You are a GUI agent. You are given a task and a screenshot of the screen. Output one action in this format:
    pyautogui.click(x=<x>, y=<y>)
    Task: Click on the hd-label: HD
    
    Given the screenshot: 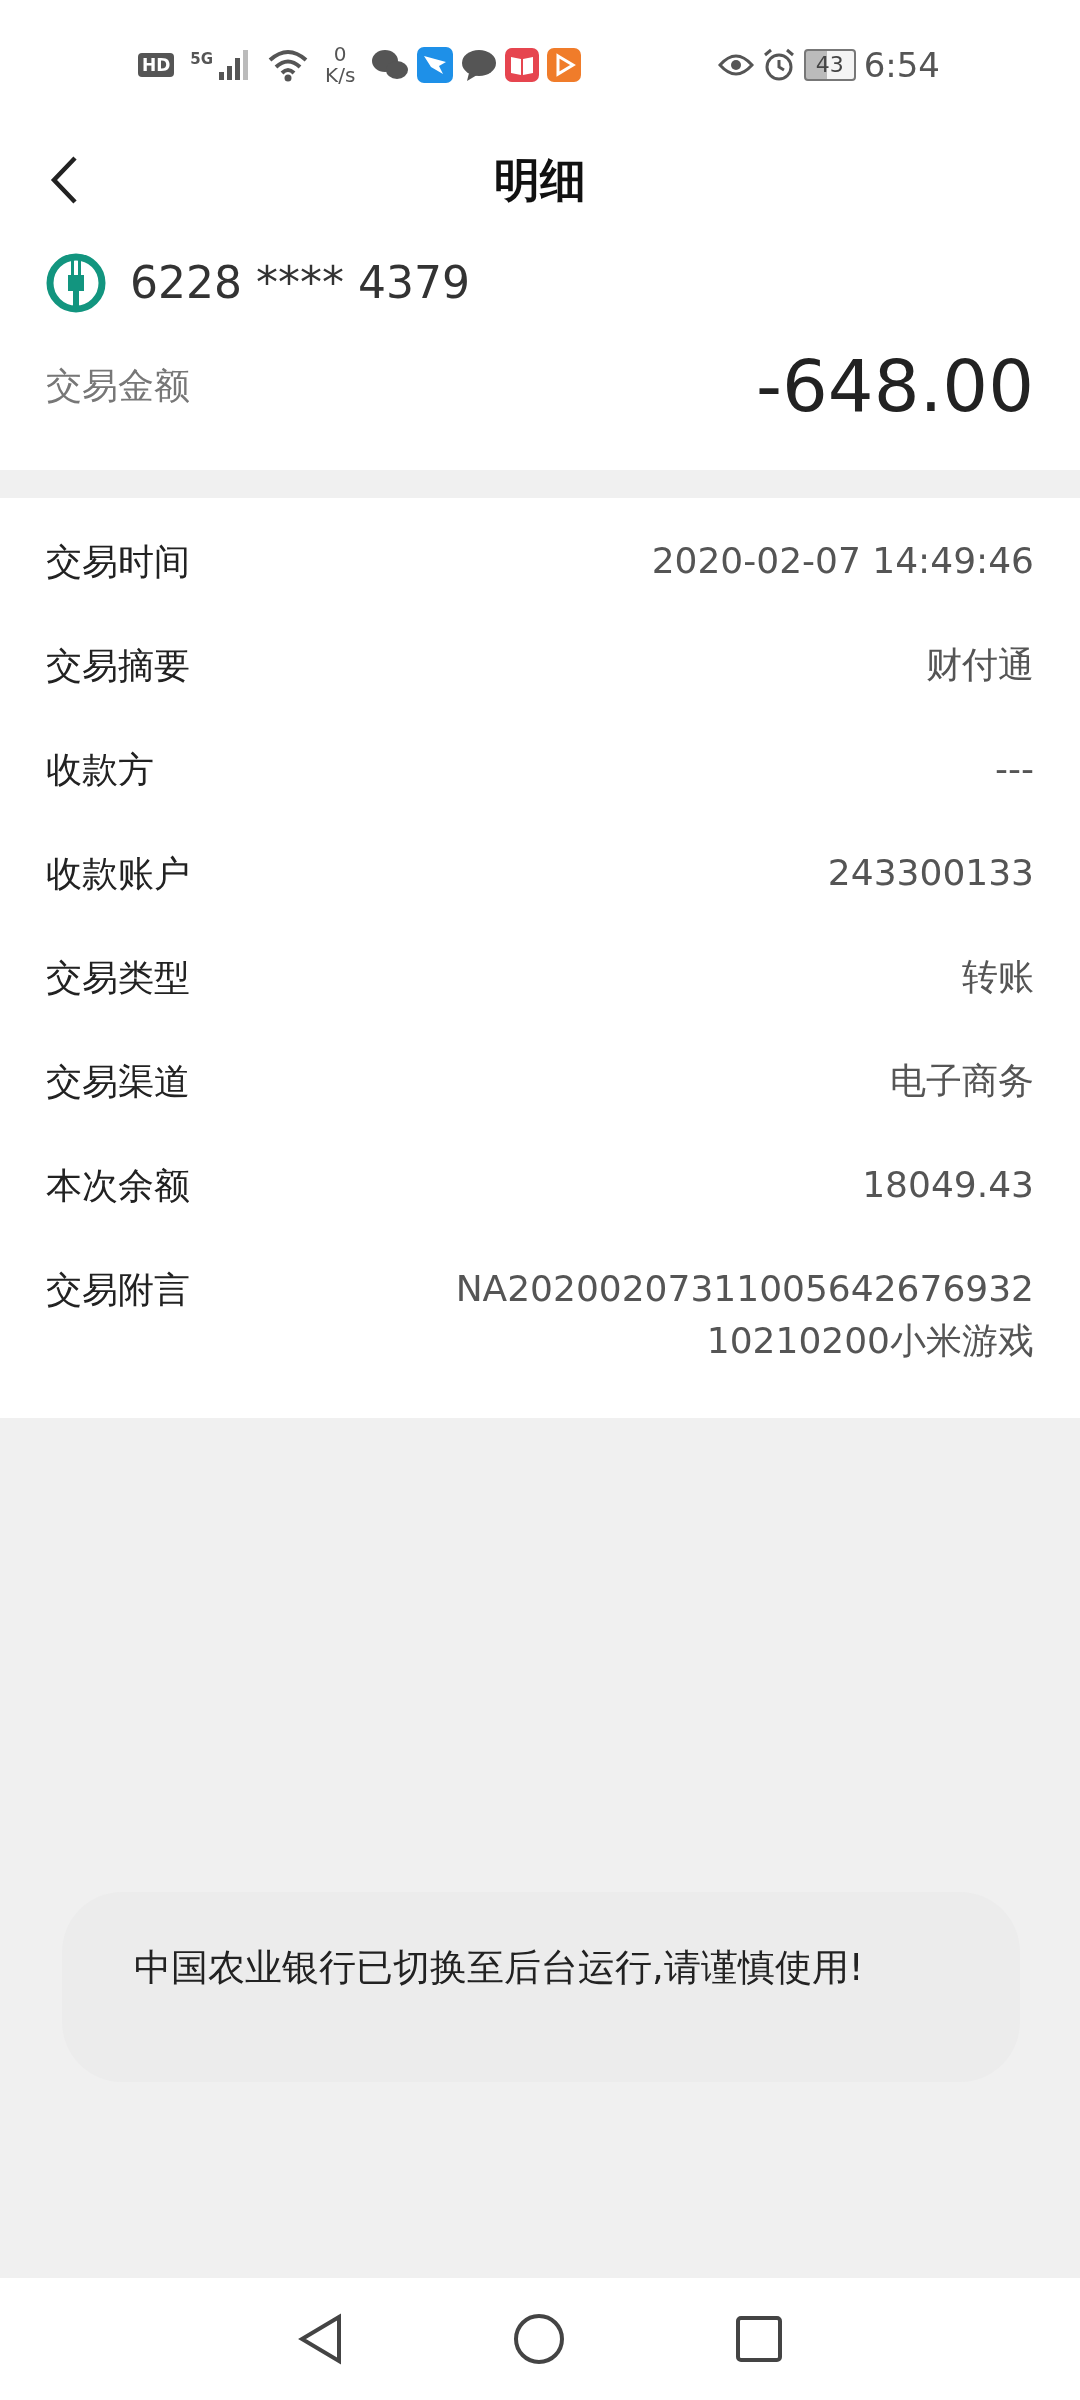 What is the action you would take?
    pyautogui.click(x=156, y=65)
    